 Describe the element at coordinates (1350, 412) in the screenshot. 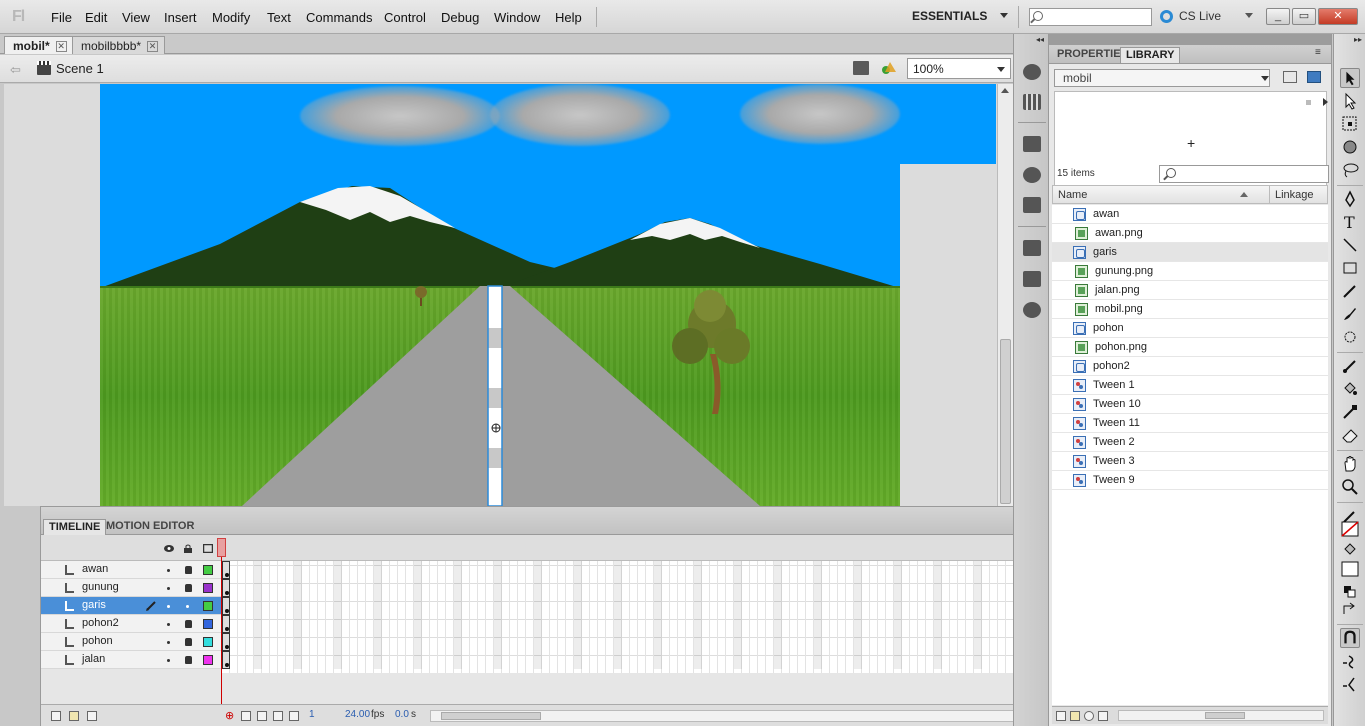

I see `eyedropper-tool-icon` at that location.